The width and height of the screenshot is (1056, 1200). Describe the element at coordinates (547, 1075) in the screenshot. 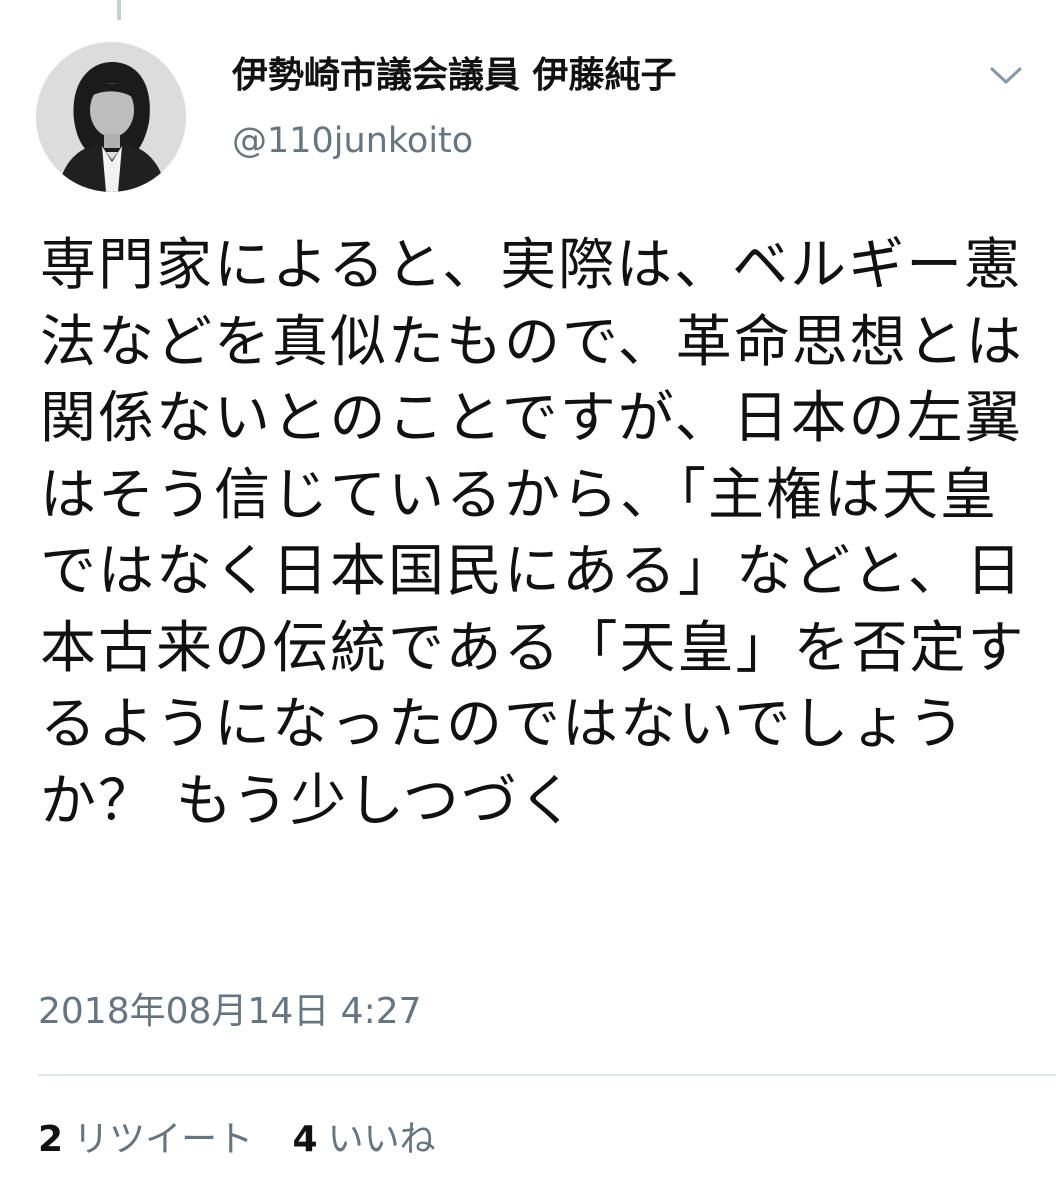

I see `divider` at that location.